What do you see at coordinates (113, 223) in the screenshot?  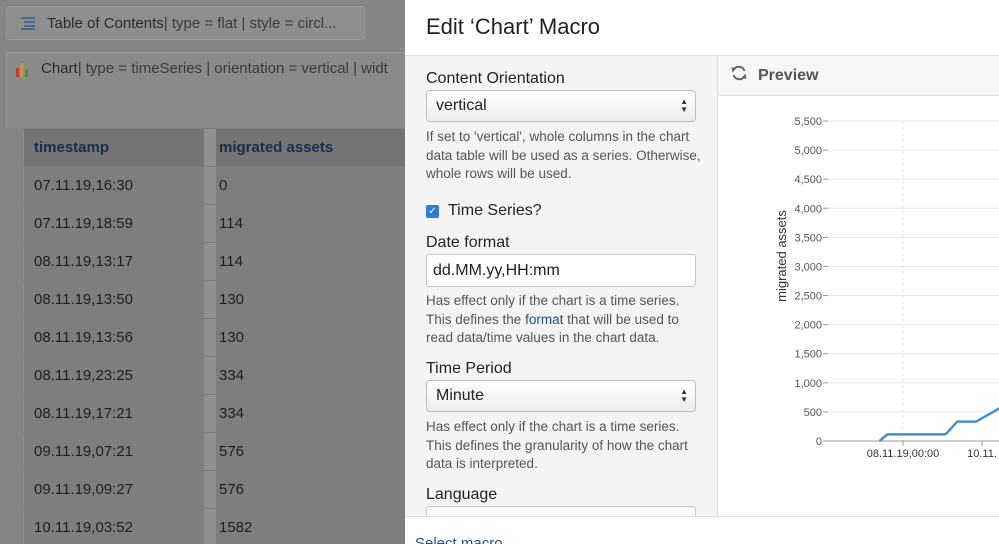 I see `cell-timestamp: 07.11.19,18:59` at bounding box center [113, 223].